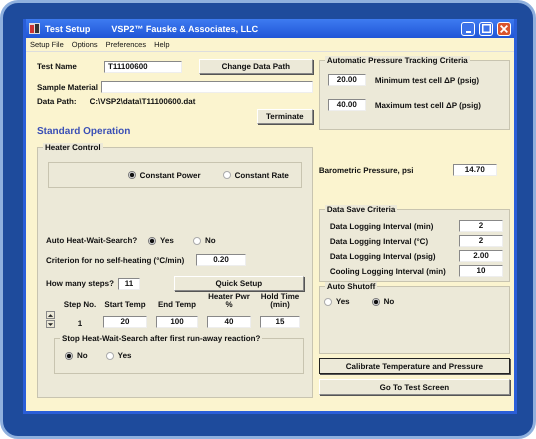  Describe the element at coordinates (80, 305) in the screenshot. I see `column-header: Step No.` at that location.